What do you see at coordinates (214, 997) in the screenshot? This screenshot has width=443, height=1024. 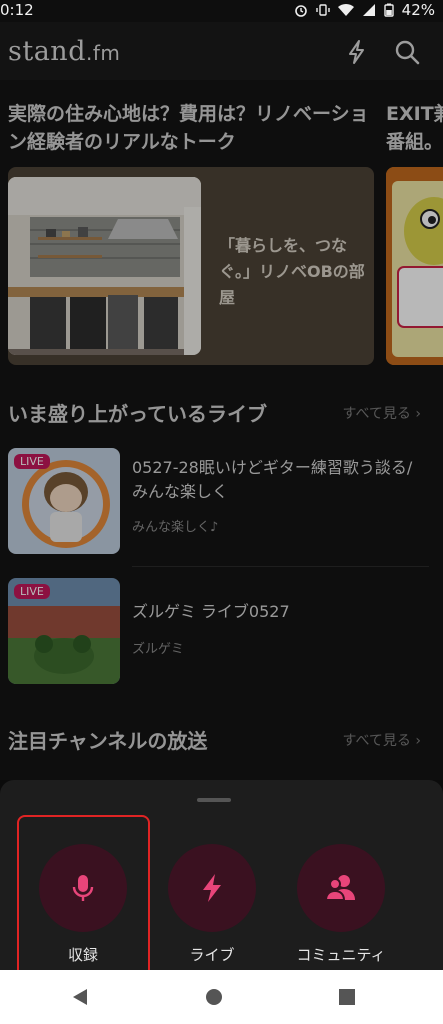 I see `home-icon` at bounding box center [214, 997].